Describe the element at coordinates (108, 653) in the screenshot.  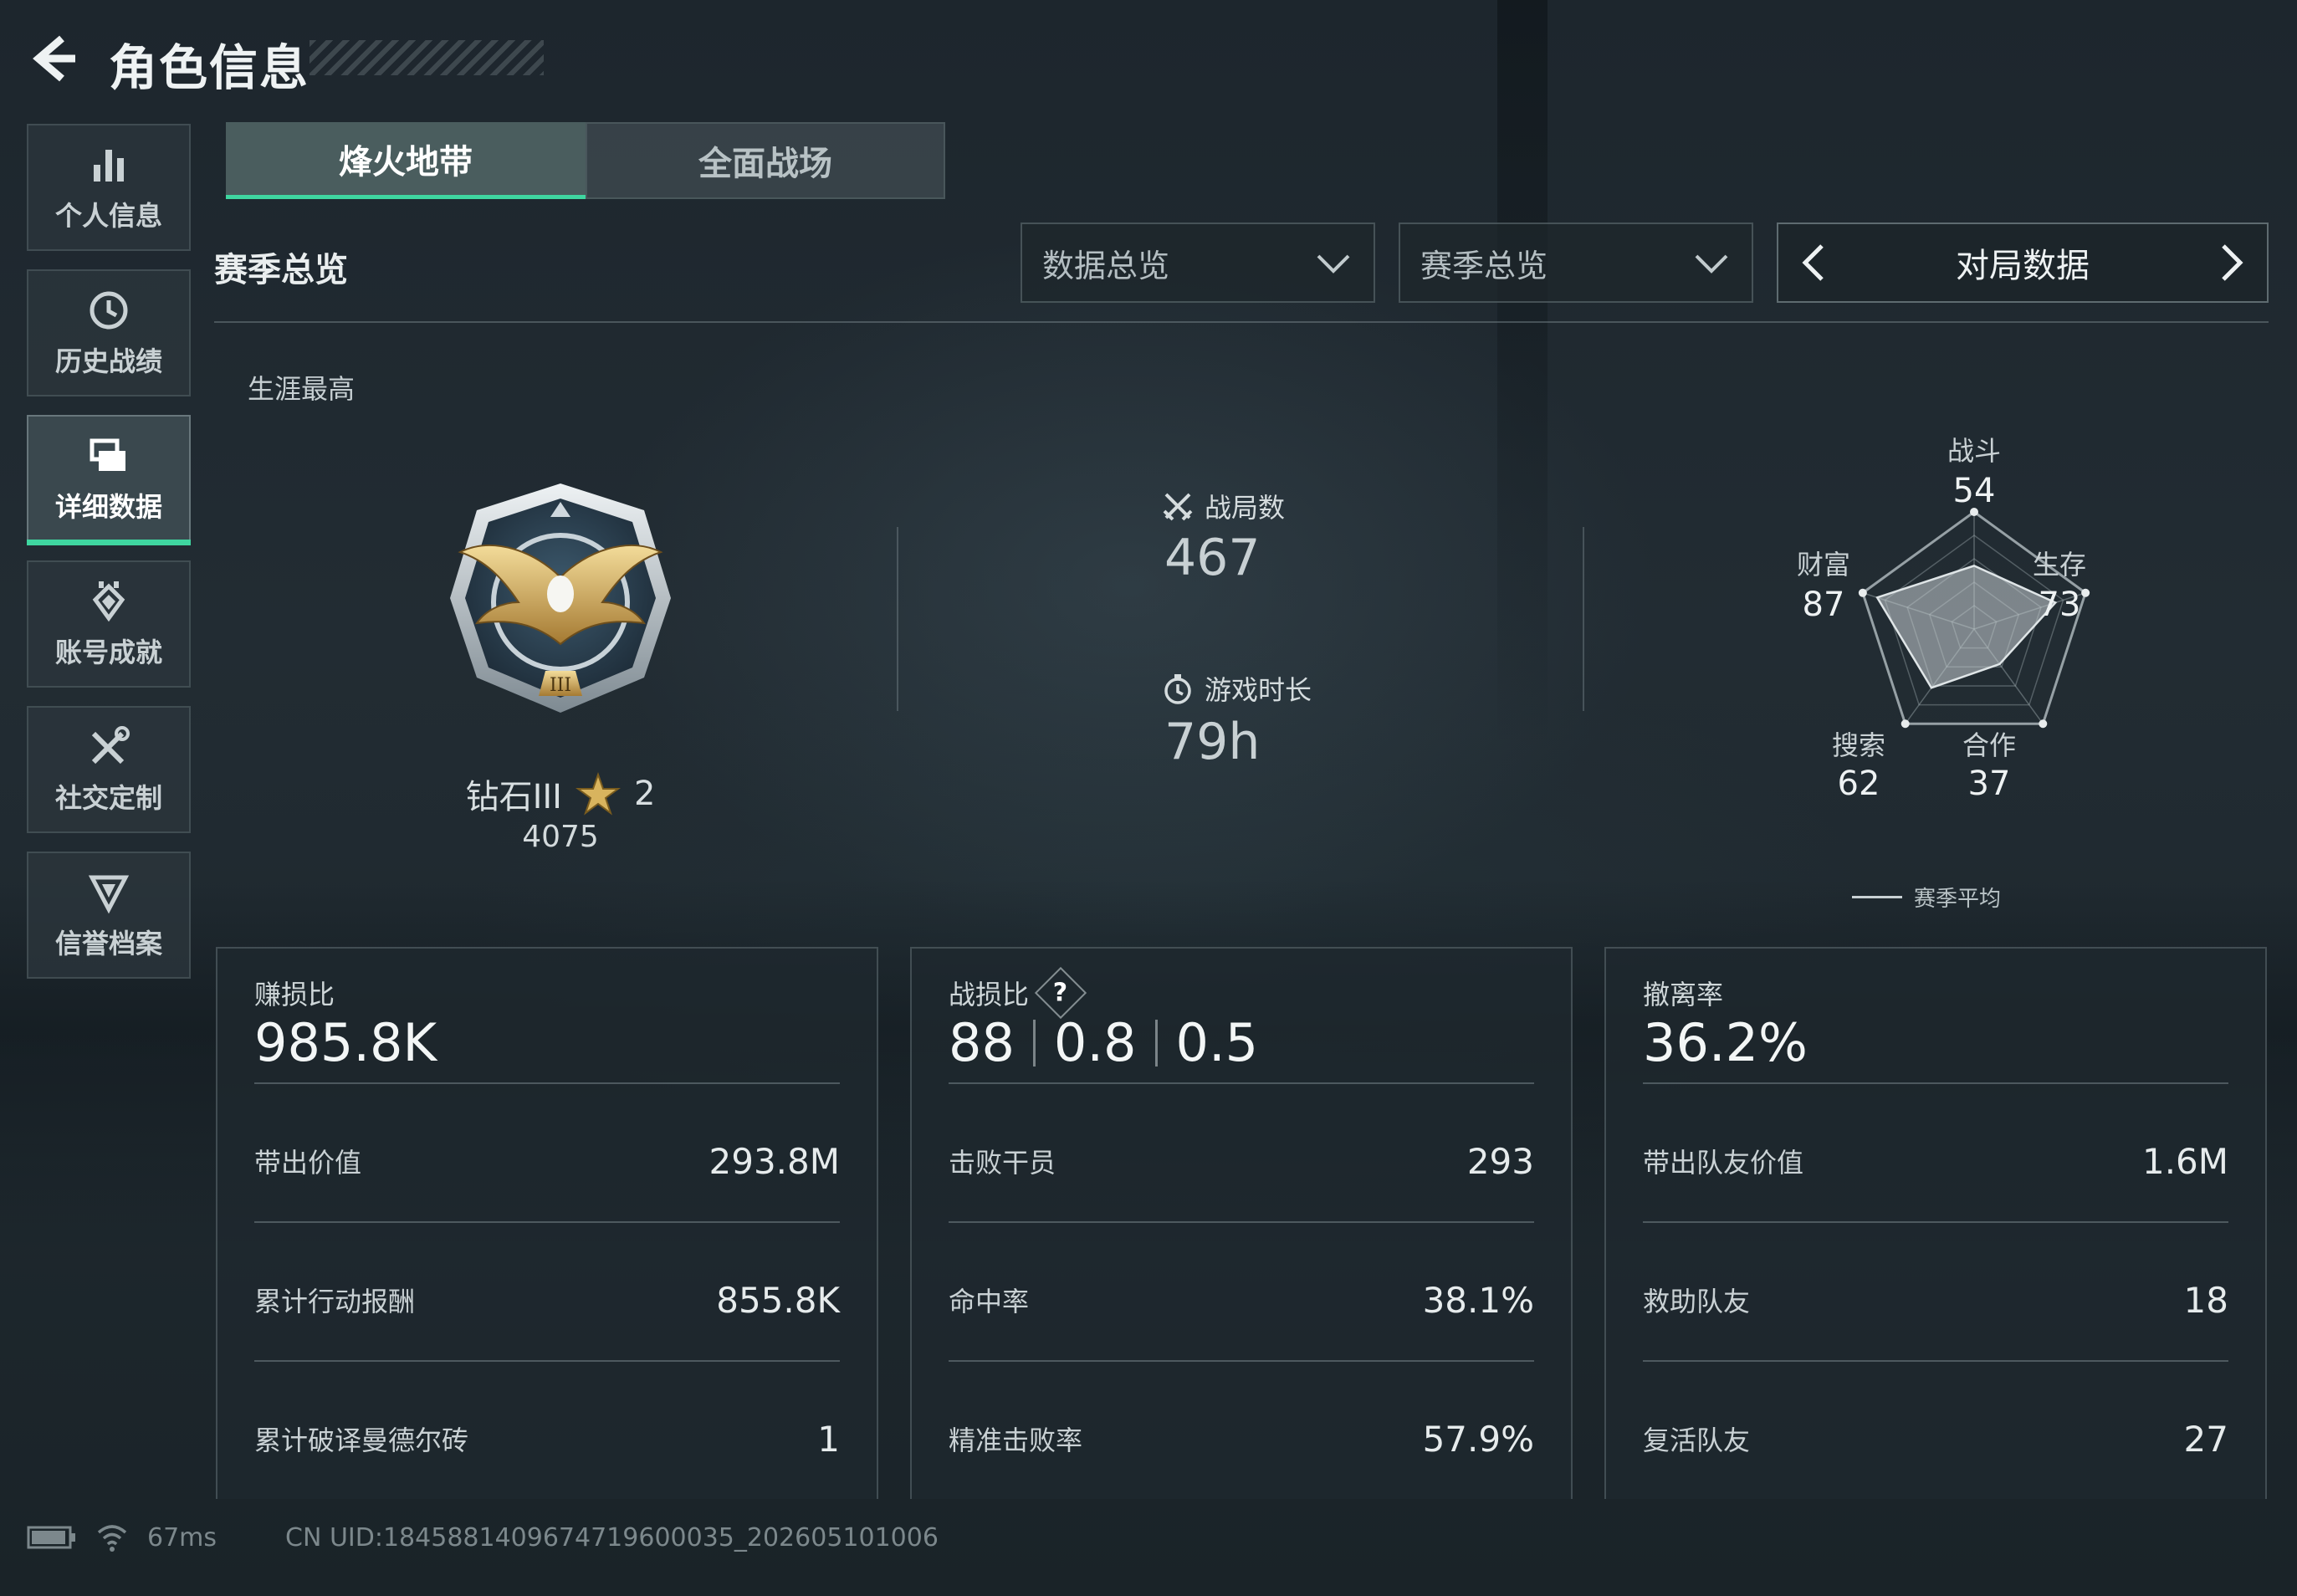
I see `sidebar-item-label: 账号成就` at that location.